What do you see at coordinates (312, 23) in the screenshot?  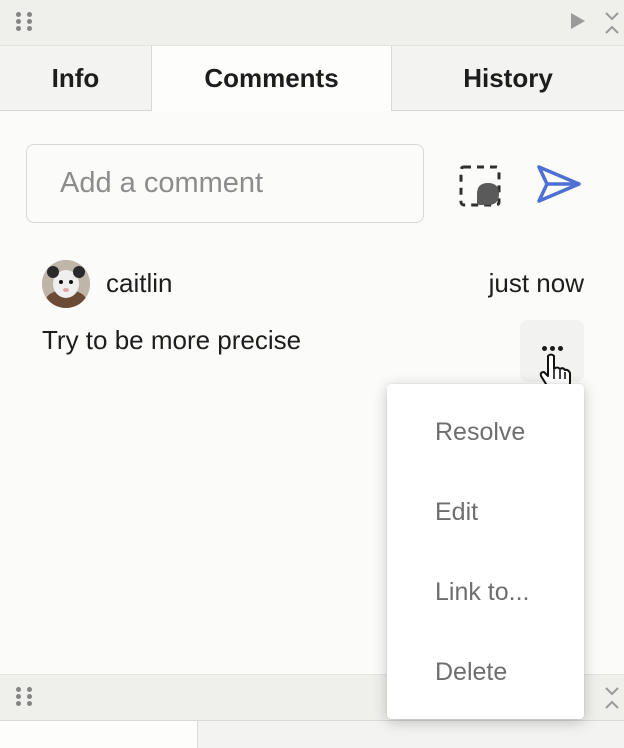 I see `comments-panel-header` at bounding box center [312, 23].